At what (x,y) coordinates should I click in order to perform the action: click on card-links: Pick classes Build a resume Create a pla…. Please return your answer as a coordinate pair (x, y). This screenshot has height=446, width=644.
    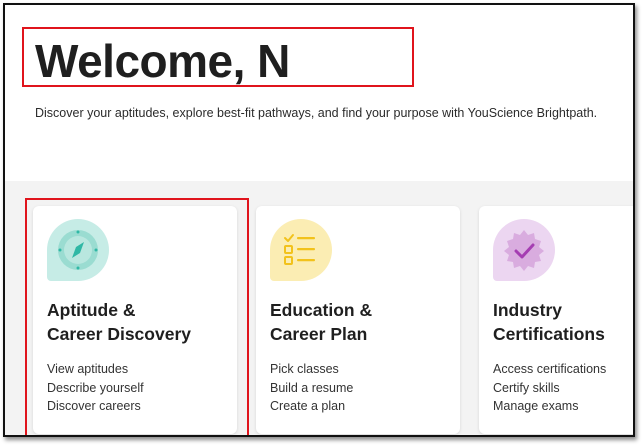
    Looking at the image, I should click on (311, 388).